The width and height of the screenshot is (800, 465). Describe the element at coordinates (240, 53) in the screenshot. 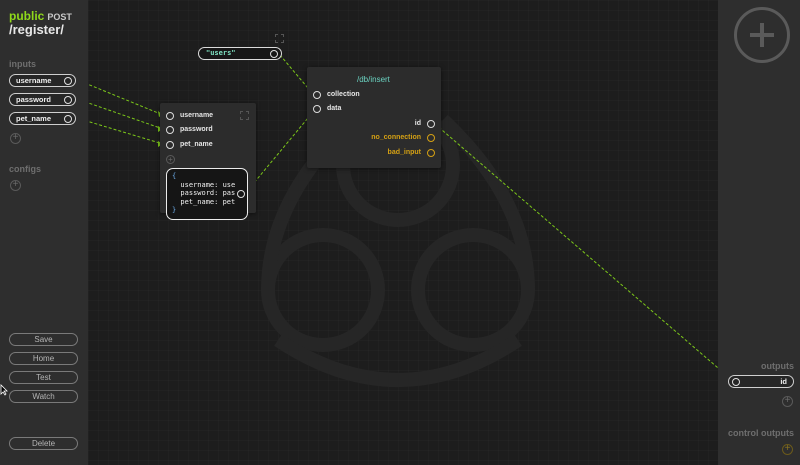

I see `string-node-users: "users"` at that location.